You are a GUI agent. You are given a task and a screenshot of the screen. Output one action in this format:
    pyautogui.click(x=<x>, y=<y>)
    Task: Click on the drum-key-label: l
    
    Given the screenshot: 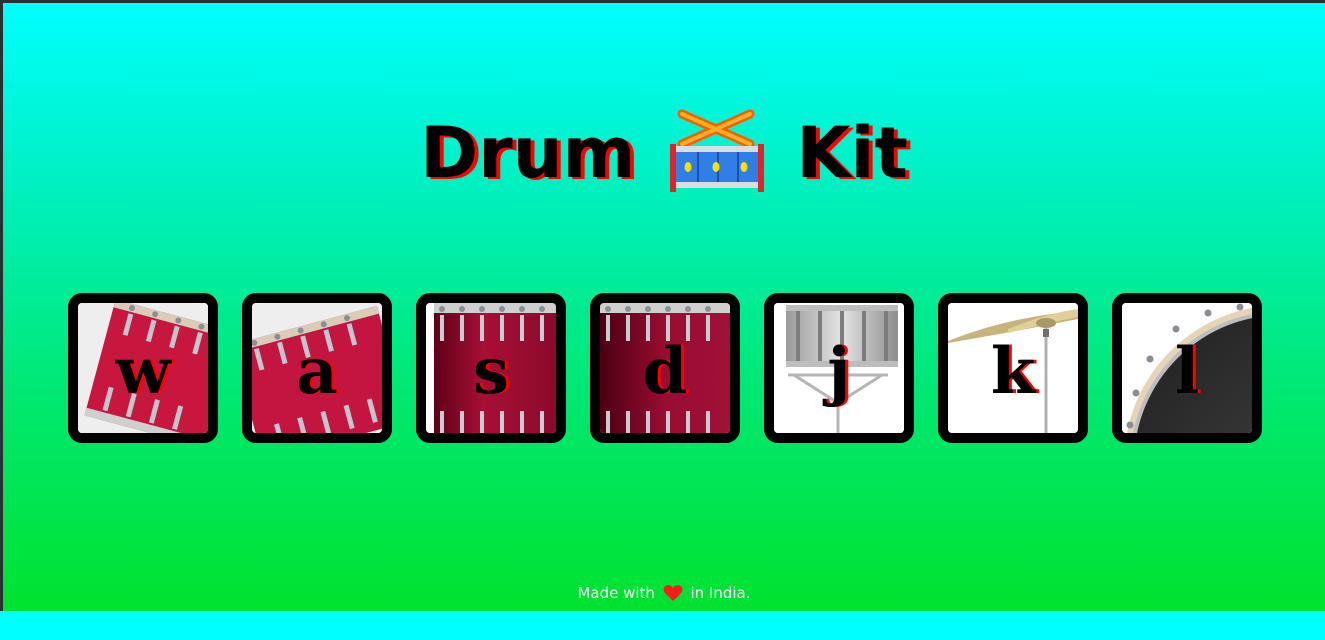 What is the action you would take?
    pyautogui.click(x=1187, y=371)
    